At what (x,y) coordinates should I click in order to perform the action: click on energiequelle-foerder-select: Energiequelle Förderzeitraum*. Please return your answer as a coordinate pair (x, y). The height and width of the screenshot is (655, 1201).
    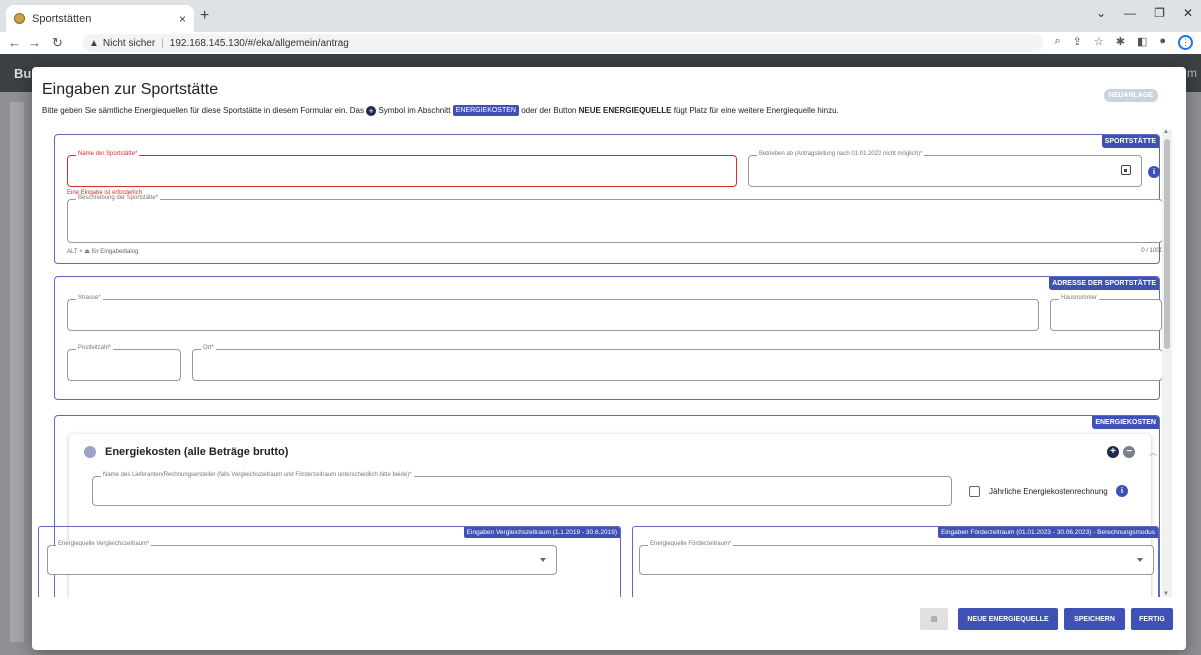
    Looking at the image, I should click on (896, 558).